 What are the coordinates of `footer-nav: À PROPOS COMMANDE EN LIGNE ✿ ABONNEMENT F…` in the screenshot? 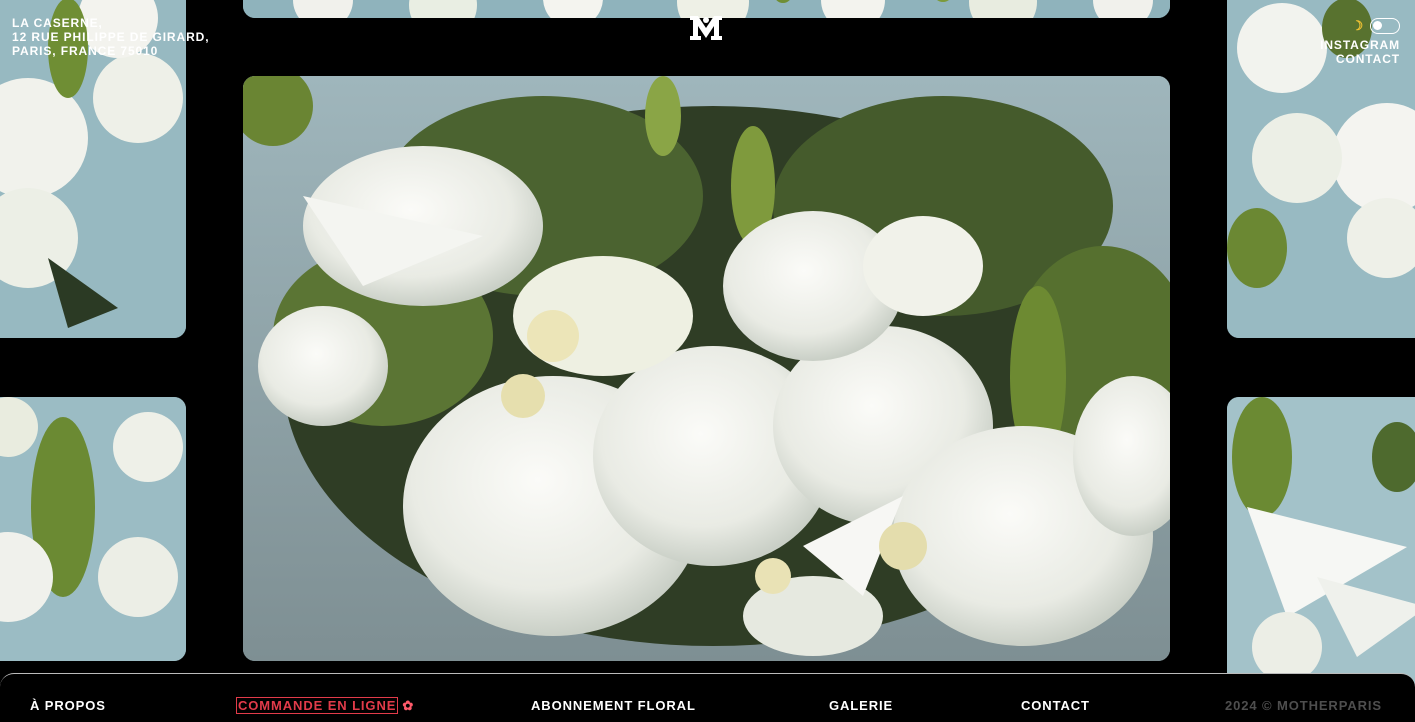 It's located at (707, 697).